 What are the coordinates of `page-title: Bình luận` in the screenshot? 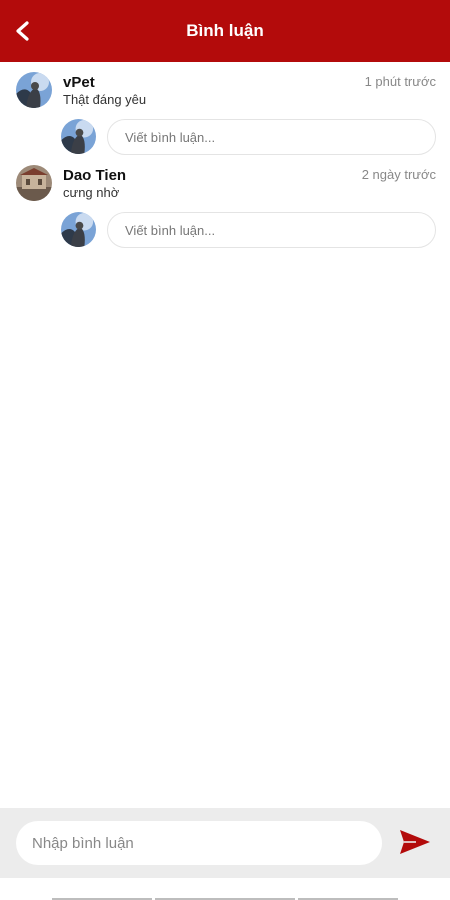 It's located at (225, 30).